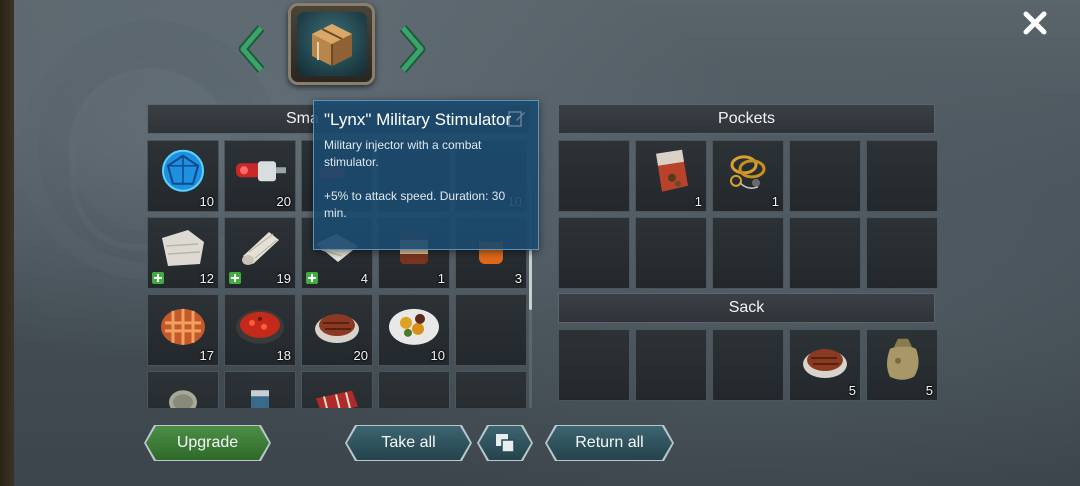 The width and height of the screenshot is (1080, 486). What do you see at coordinates (260, 250) in the screenshot?
I see `roll-bandage-icon` at bounding box center [260, 250].